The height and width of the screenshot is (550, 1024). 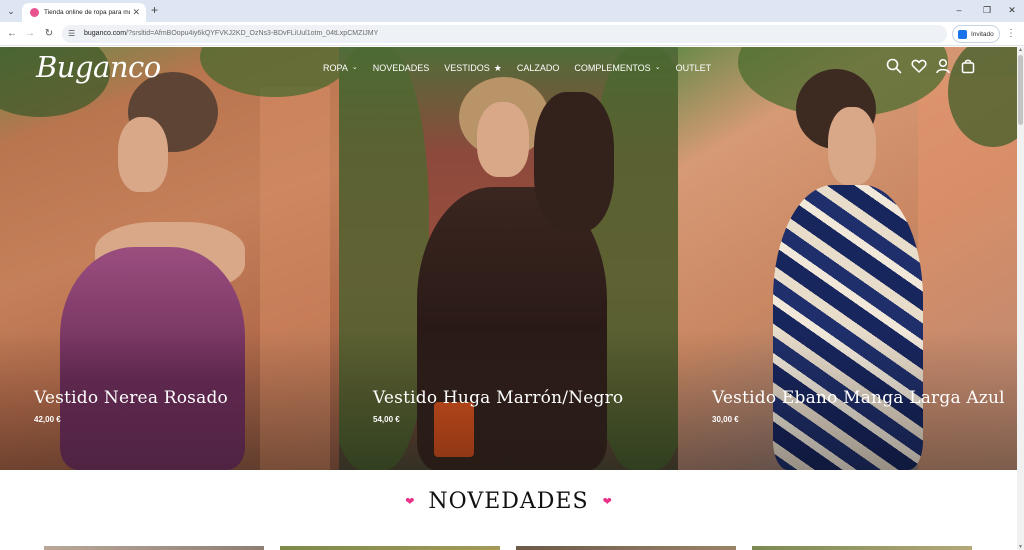 I want to click on forward-arrow-icon: →, so click(x=30, y=34).